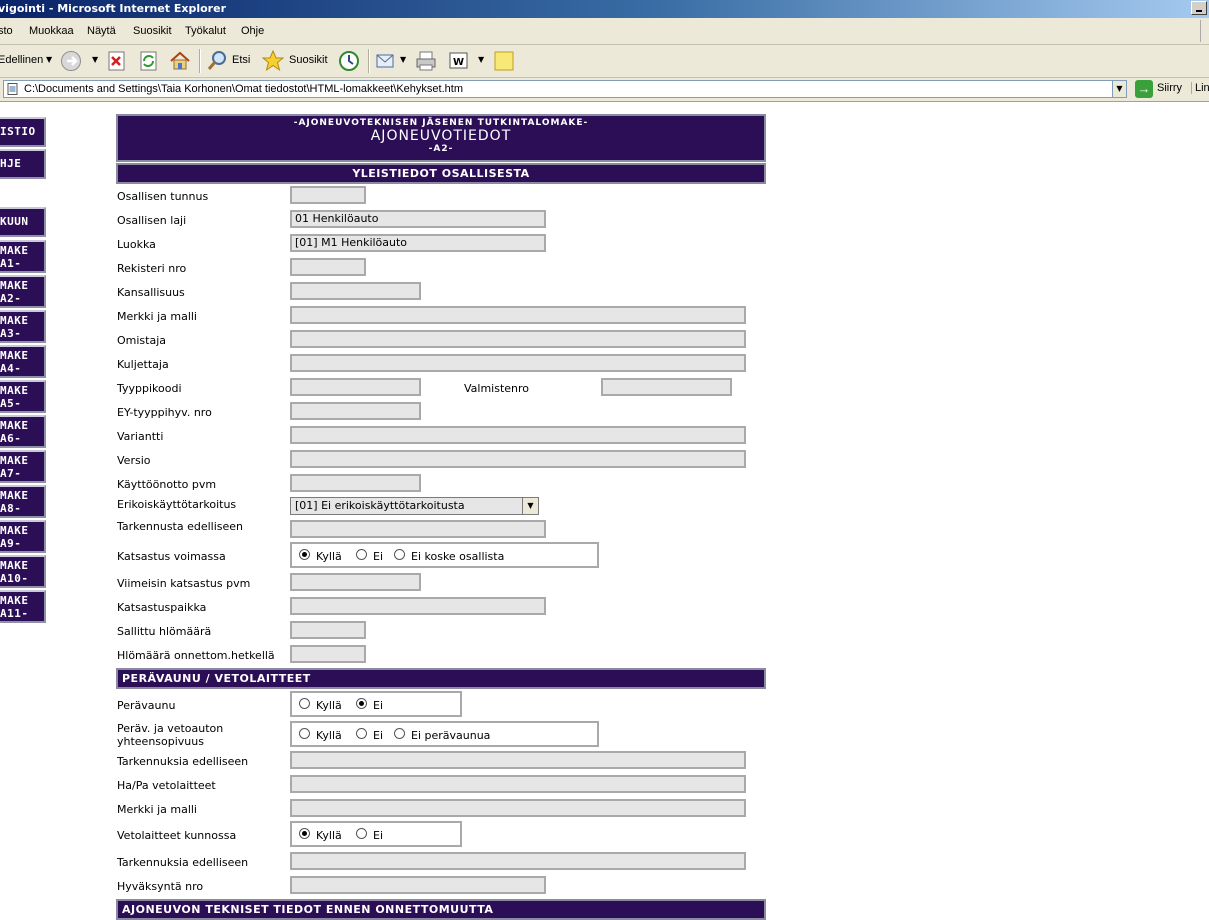  I want to click on label-hyvaksynta-nro: Hyväksyntä nro, so click(160, 886).